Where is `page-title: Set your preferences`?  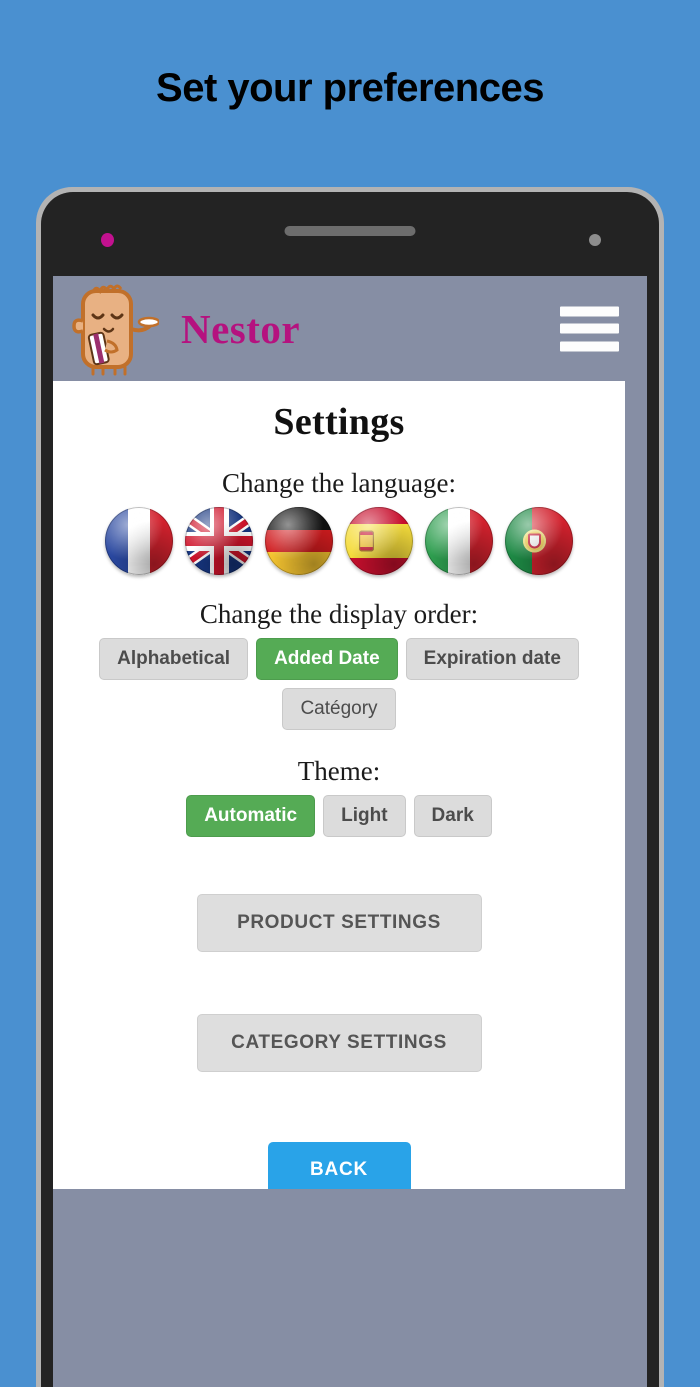
page-title: Set your preferences is located at coordinates (350, 88).